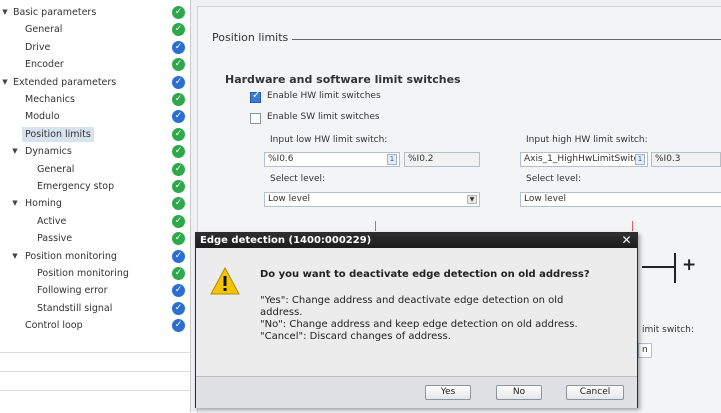  What do you see at coordinates (355, 336) in the screenshot?
I see `dialog-body-line: "Cancel": Discard changes of address.` at bounding box center [355, 336].